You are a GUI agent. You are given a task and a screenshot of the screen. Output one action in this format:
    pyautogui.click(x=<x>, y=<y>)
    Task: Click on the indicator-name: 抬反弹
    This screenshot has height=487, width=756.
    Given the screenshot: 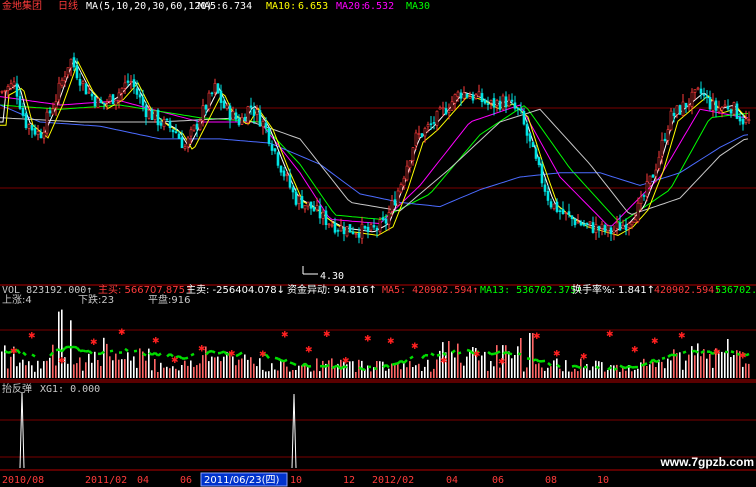 What is the action you would take?
    pyautogui.click(x=17, y=388)
    